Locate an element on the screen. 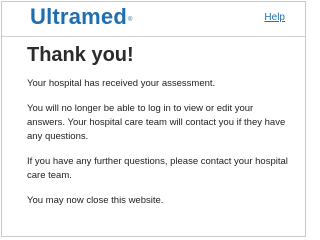 This screenshot has height=240, width=320. ultramed-logo: Ultramed® is located at coordinates (81, 17).